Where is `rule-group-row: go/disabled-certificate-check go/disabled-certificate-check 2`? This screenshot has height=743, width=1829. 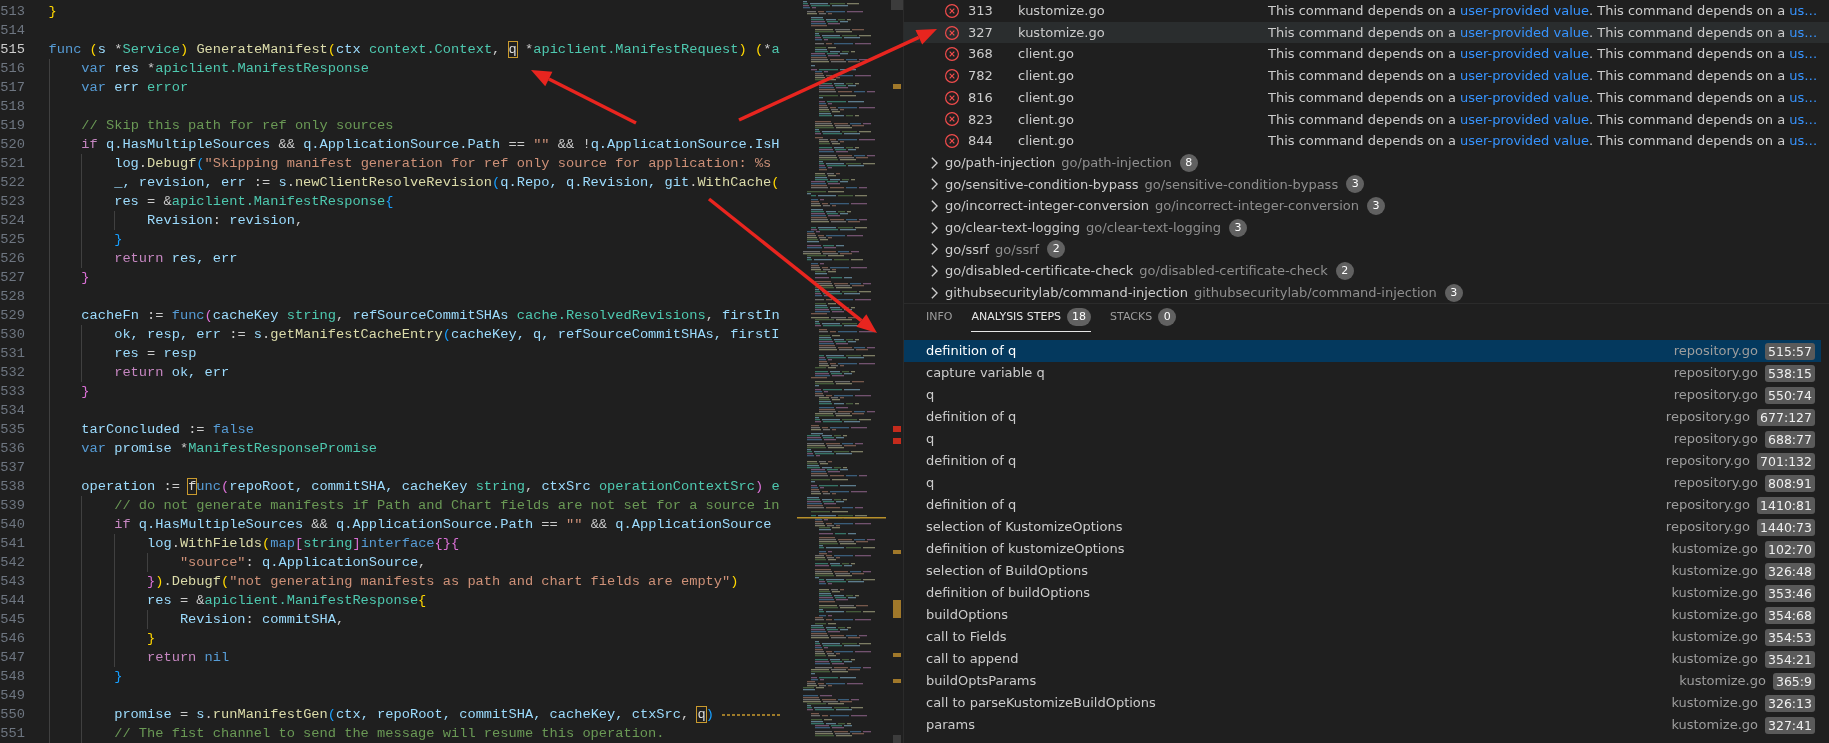 rule-group-row: go/disabled-certificate-check go/disabled-certificate-check 2 is located at coordinates (1366, 271).